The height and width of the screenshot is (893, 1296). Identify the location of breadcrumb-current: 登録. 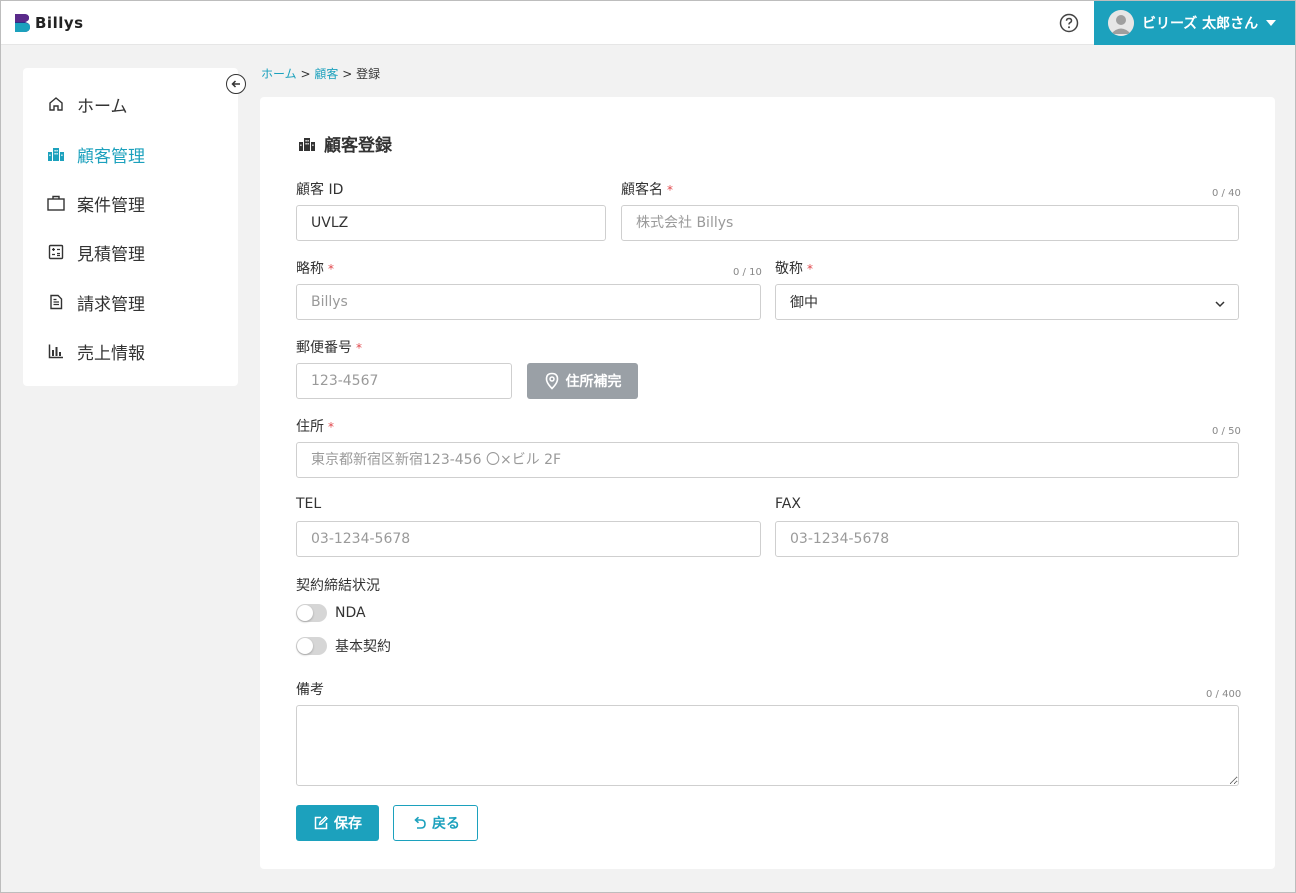
(368, 74).